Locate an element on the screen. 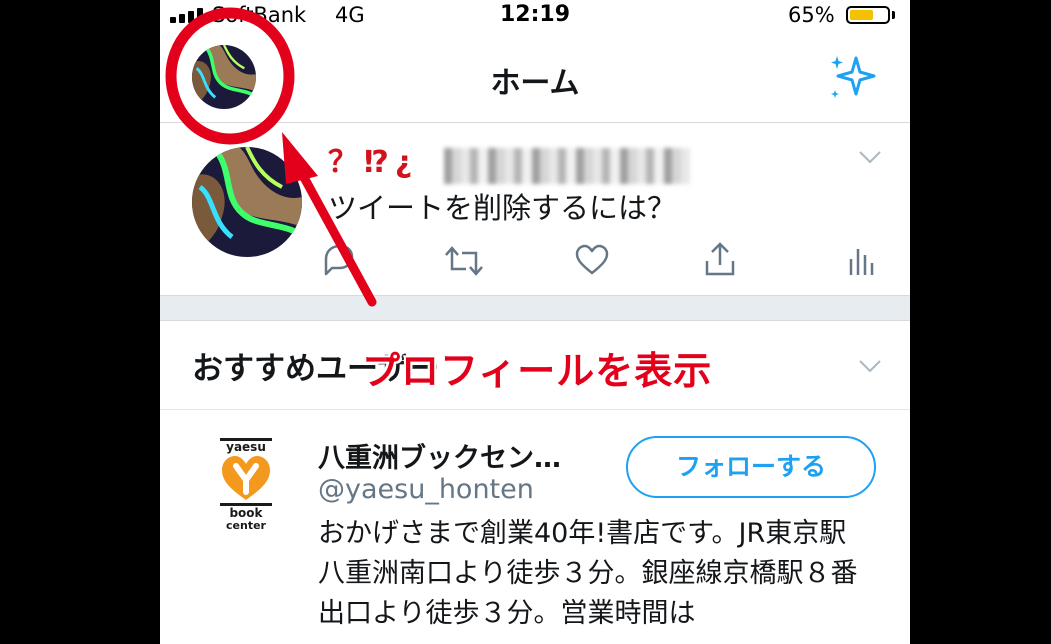 The height and width of the screenshot is (644, 1051). redacted-username is located at coordinates (567, 166).